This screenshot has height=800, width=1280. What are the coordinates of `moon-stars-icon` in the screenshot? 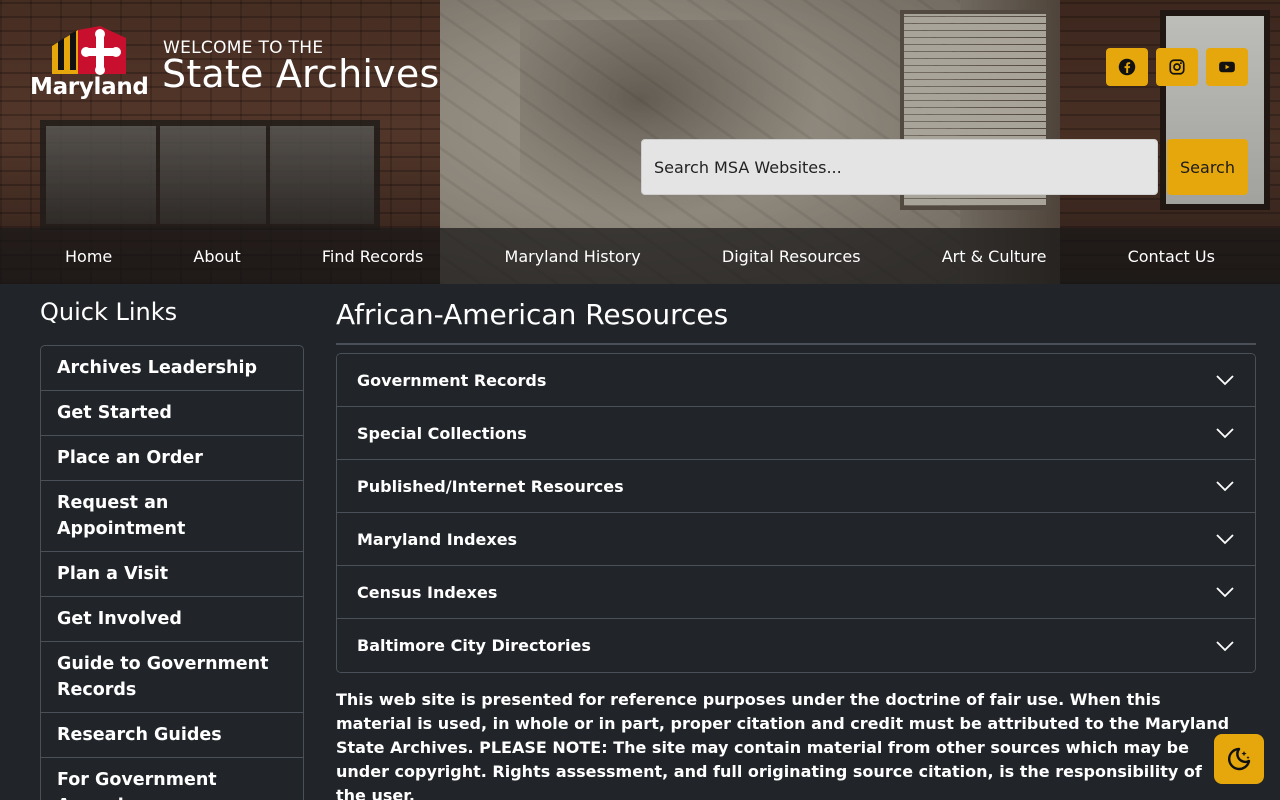 It's located at (1239, 759).